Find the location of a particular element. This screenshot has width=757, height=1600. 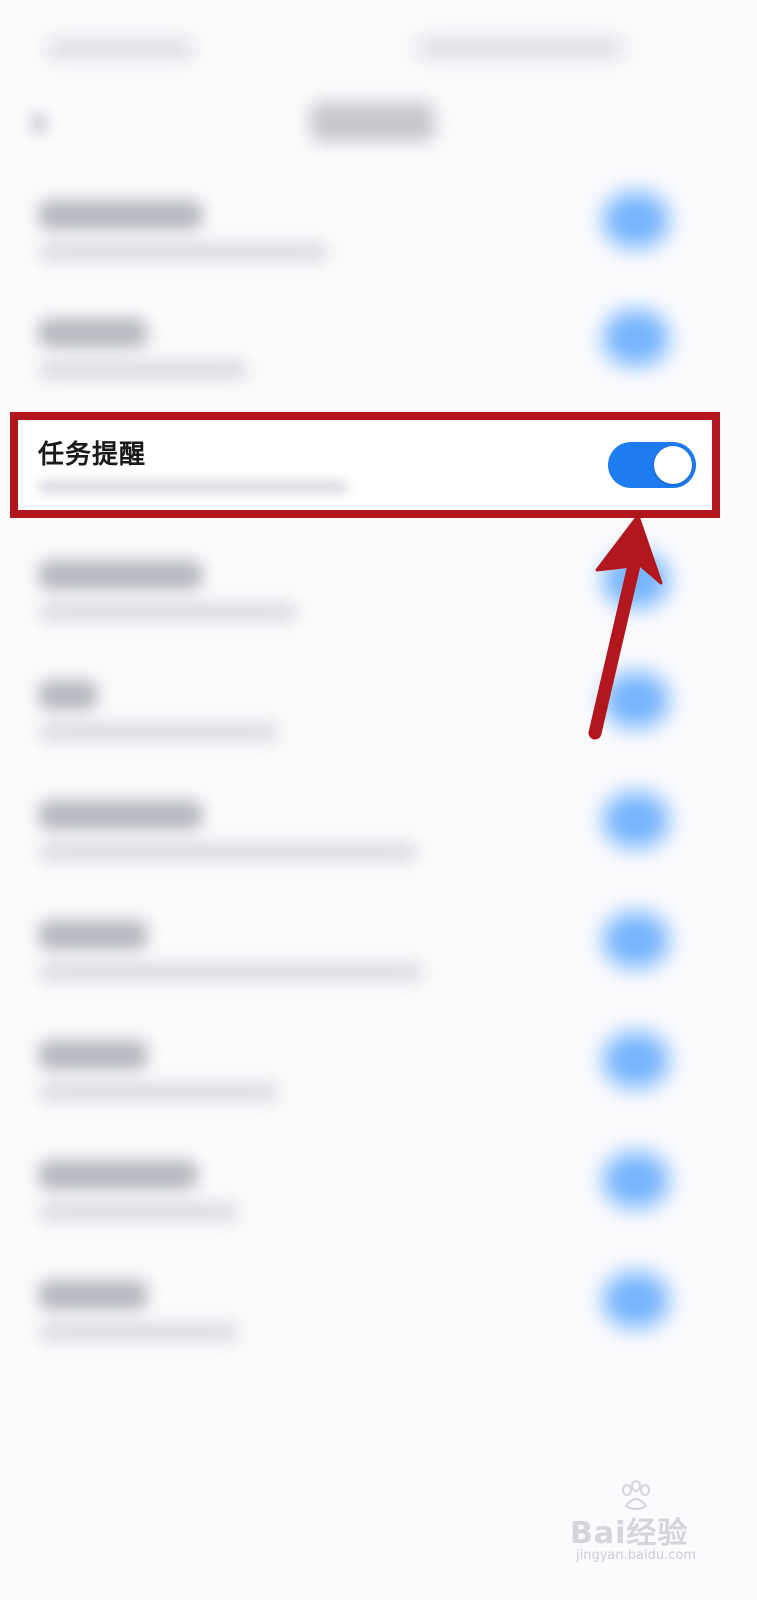

back-icon is located at coordinates (39, 123).